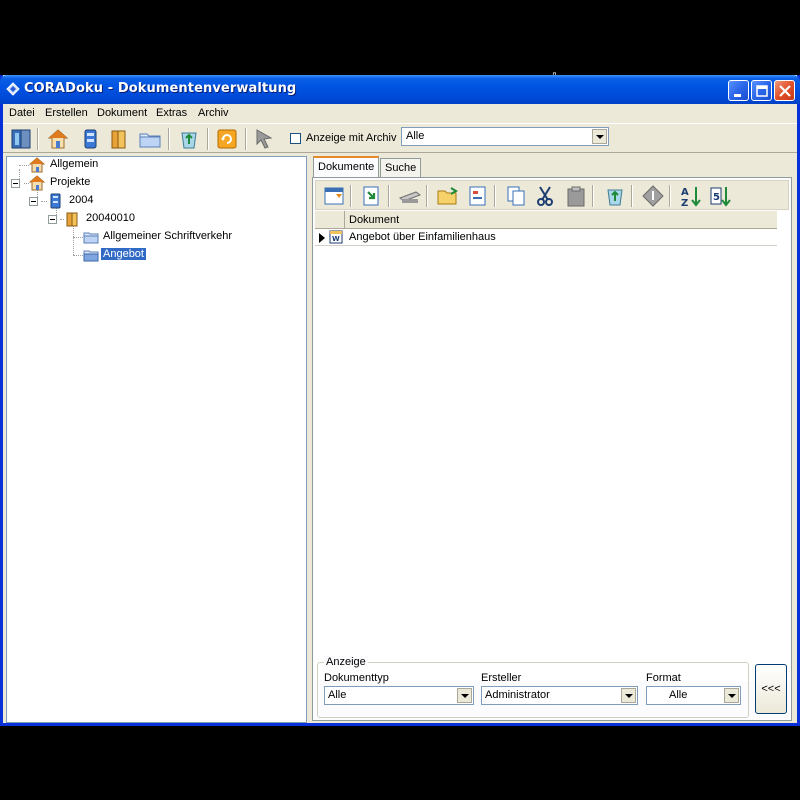 The width and height of the screenshot is (800, 800). What do you see at coordinates (21, 139) in the screenshot?
I see `exit-icon` at bounding box center [21, 139].